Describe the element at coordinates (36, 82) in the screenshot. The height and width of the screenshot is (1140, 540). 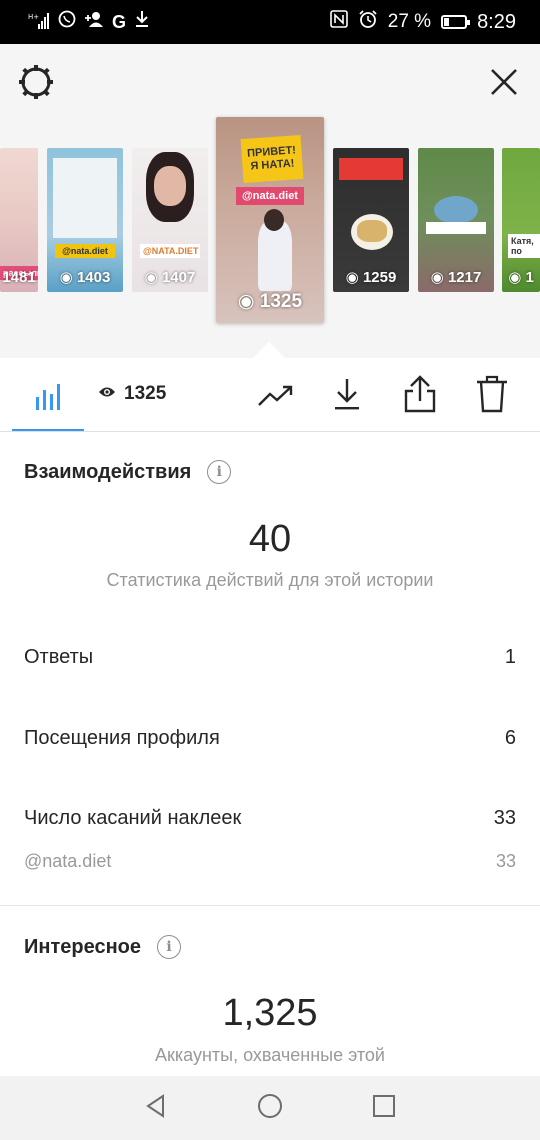
I see `settings-gear-icon` at that location.